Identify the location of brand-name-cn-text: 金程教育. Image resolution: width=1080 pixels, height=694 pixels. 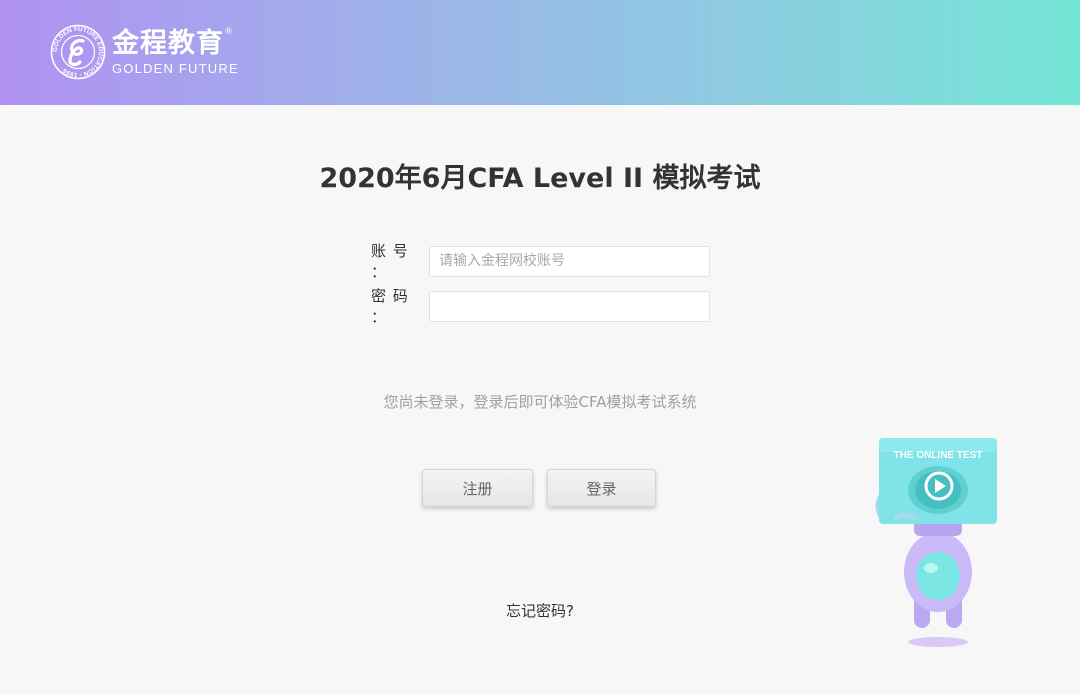
(168, 43).